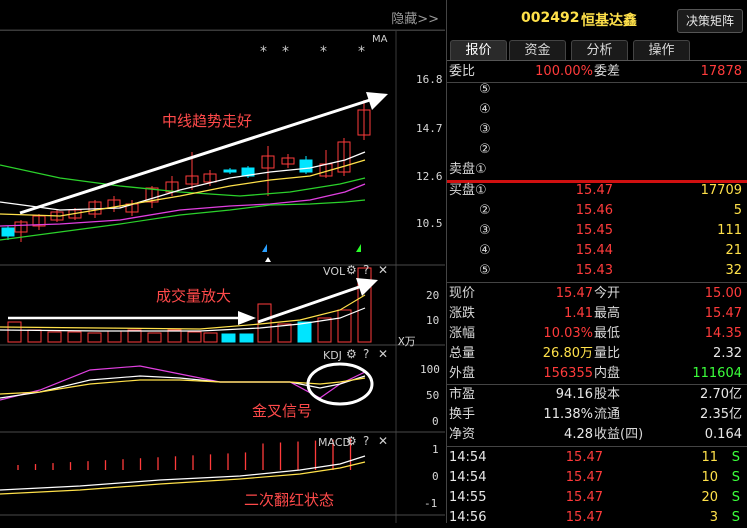 The image size is (747, 528). I want to click on kdj-tick: 50, so click(433, 395).